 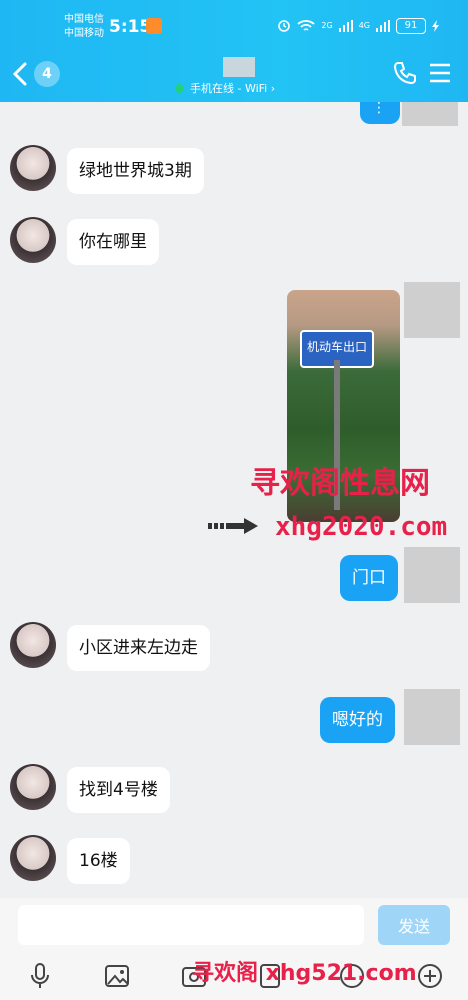 What do you see at coordinates (40, 976) in the screenshot?
I see `microphone-icon` at bounding box center [40, 976].